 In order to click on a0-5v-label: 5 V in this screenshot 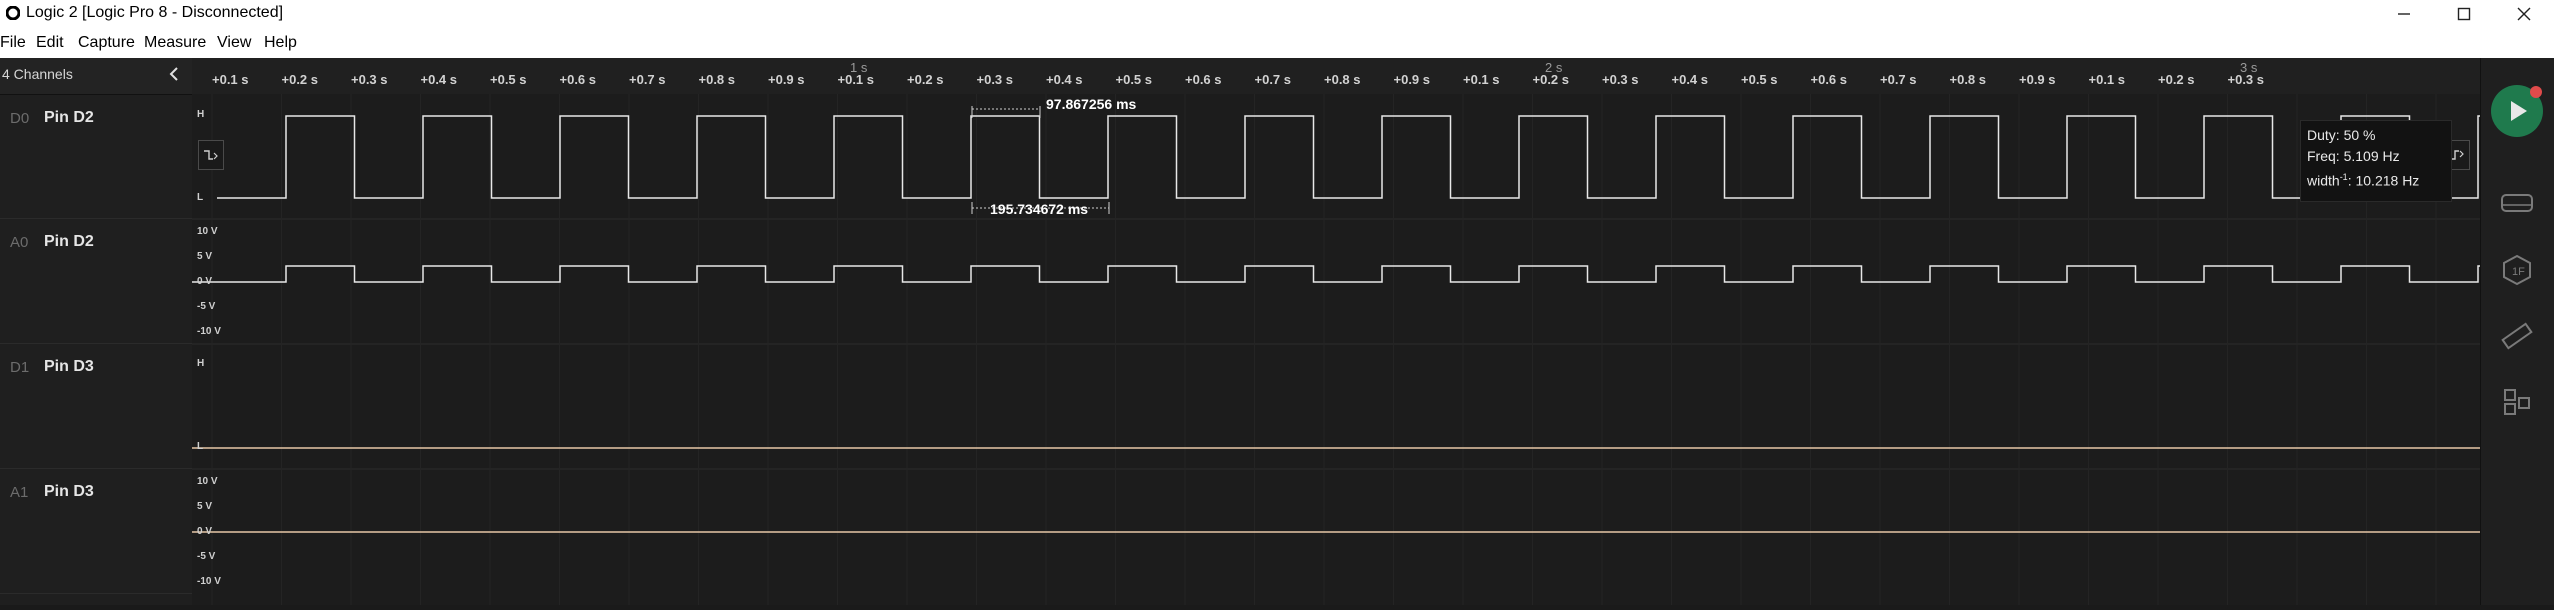, I will do `click(205, 256)`.